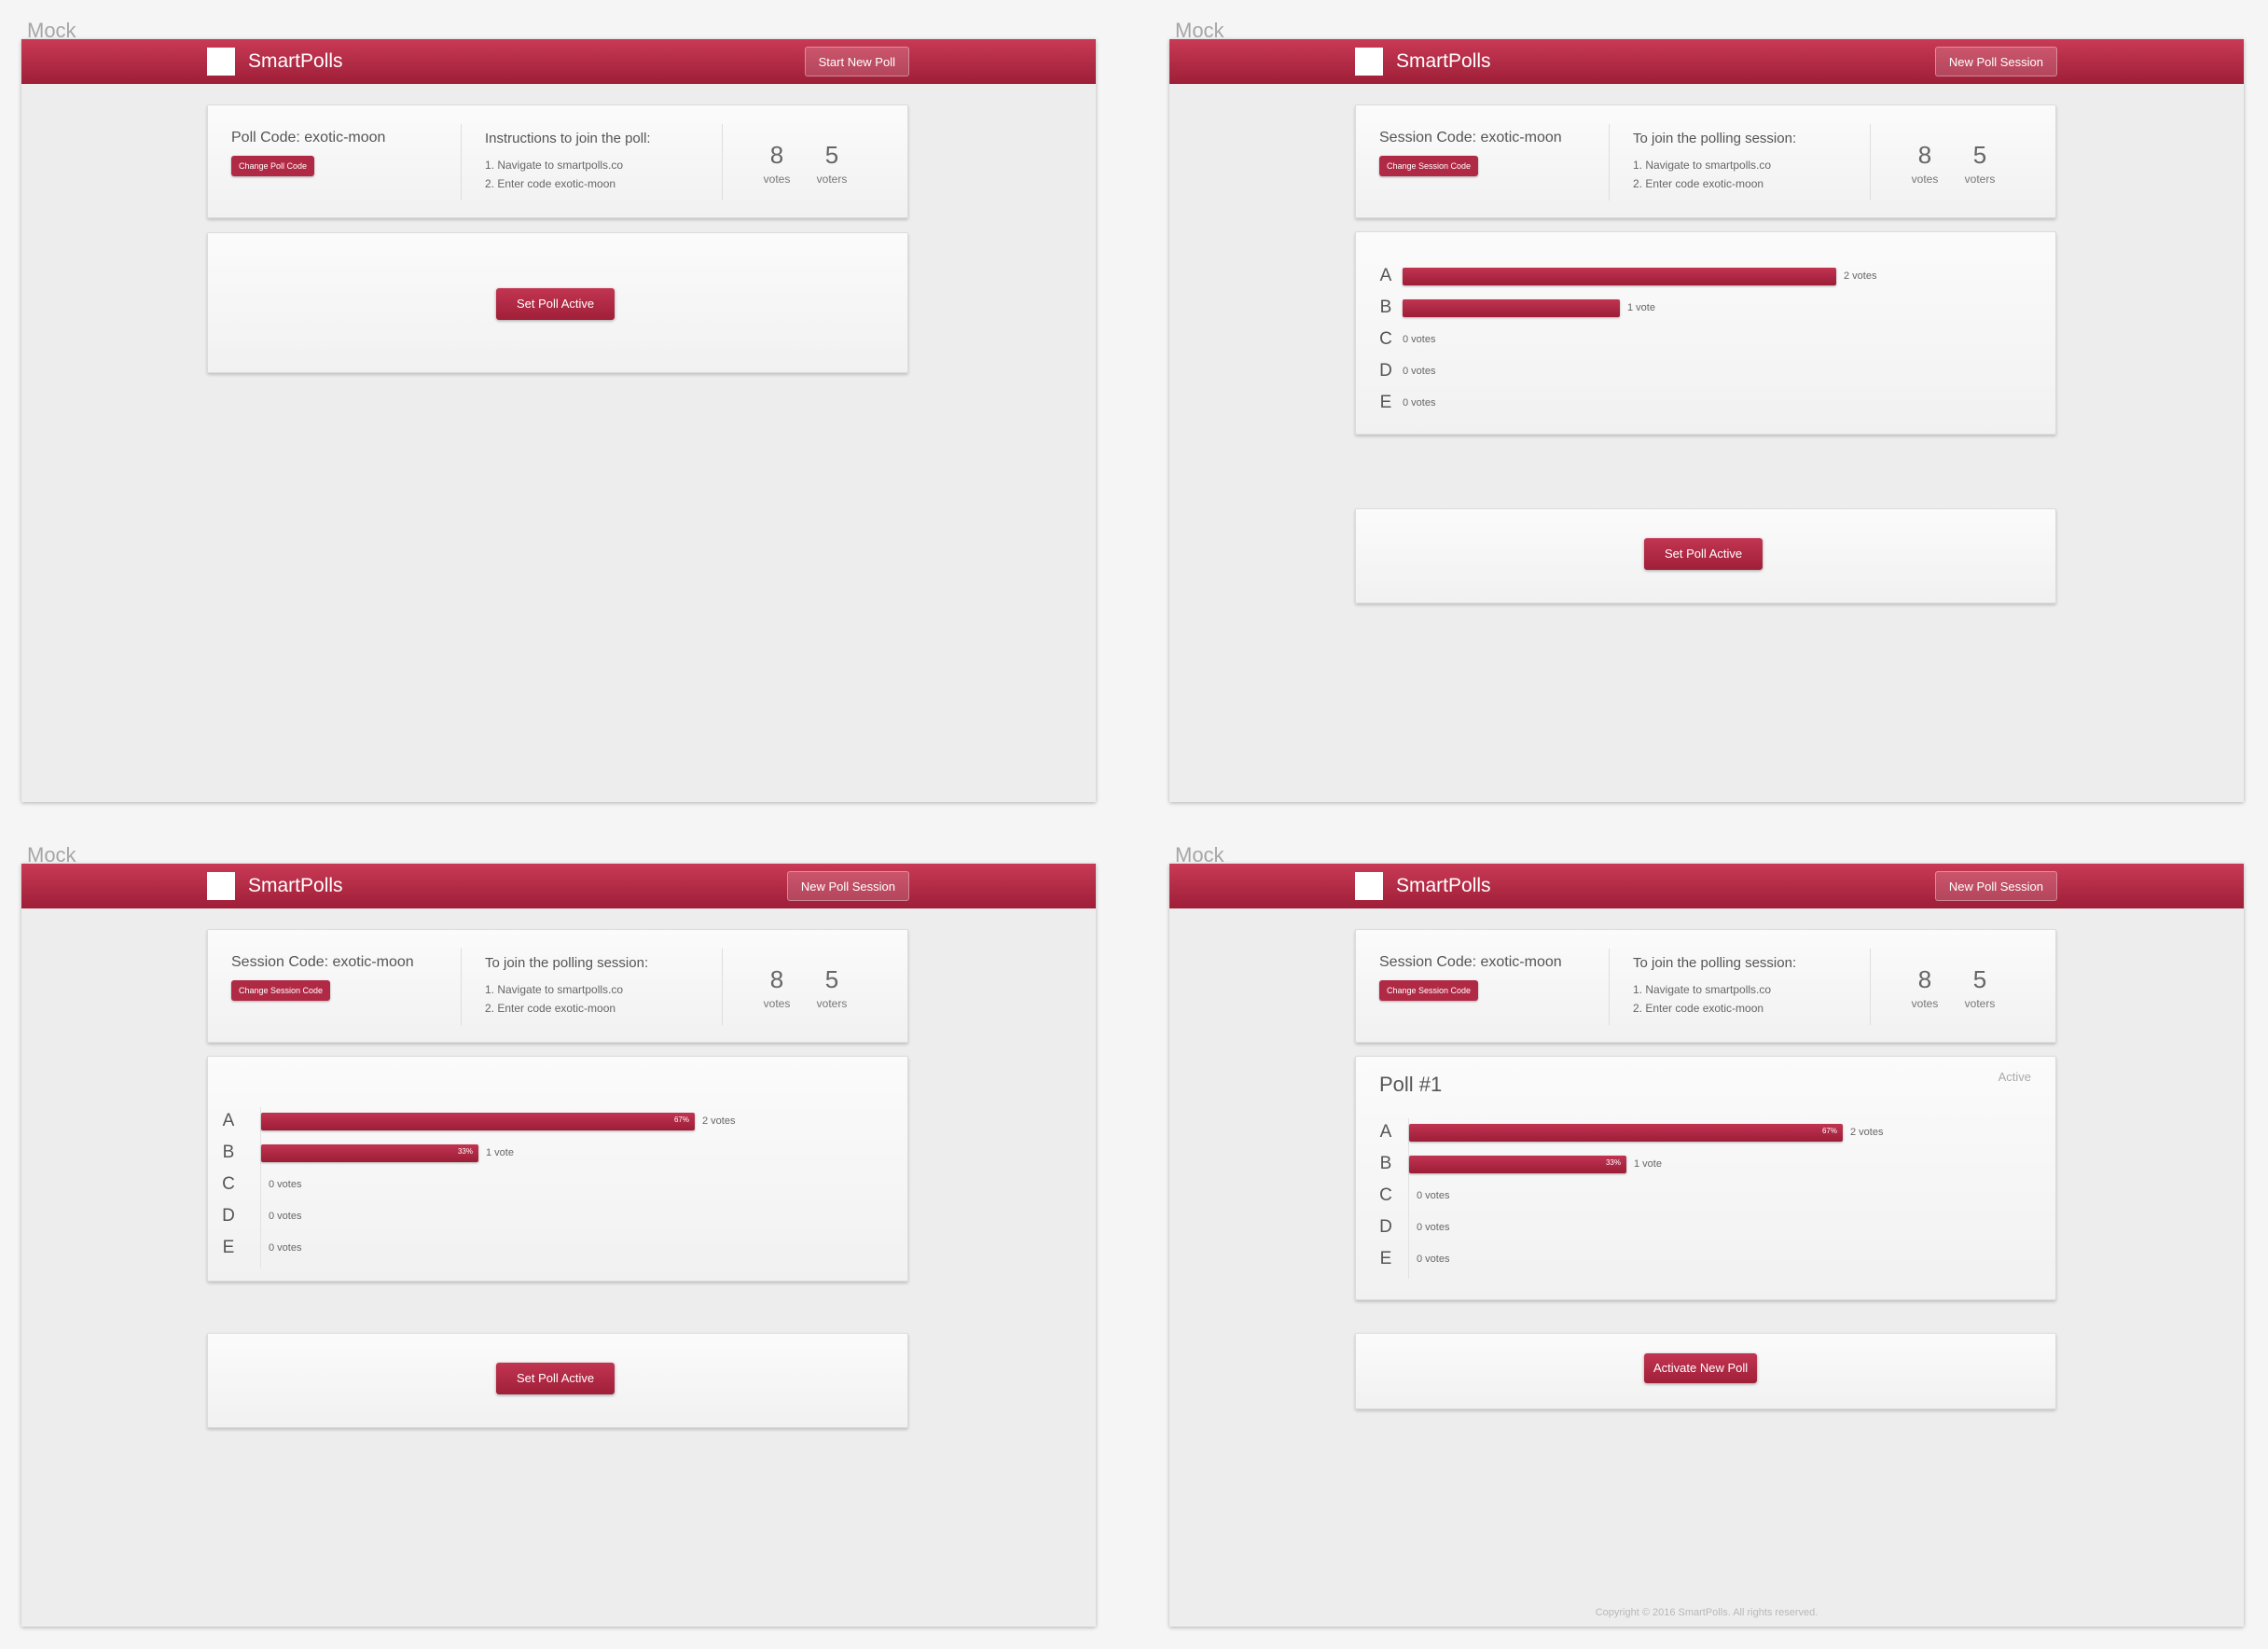 Image resolution: width=2268 pixels, height=1649 pixels. I want to click on poll-status: Active, so click(2014, 1077).